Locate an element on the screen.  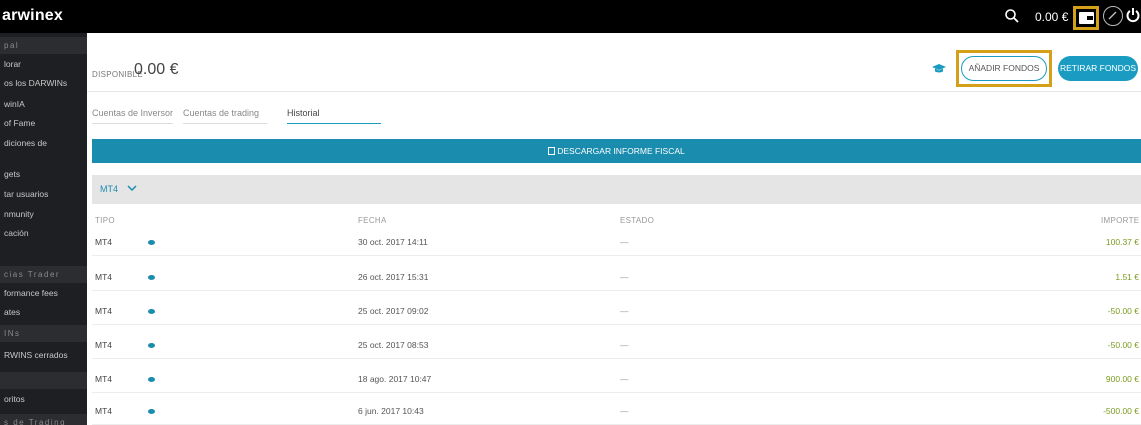
document-icon is located at coordinates (552, 151).